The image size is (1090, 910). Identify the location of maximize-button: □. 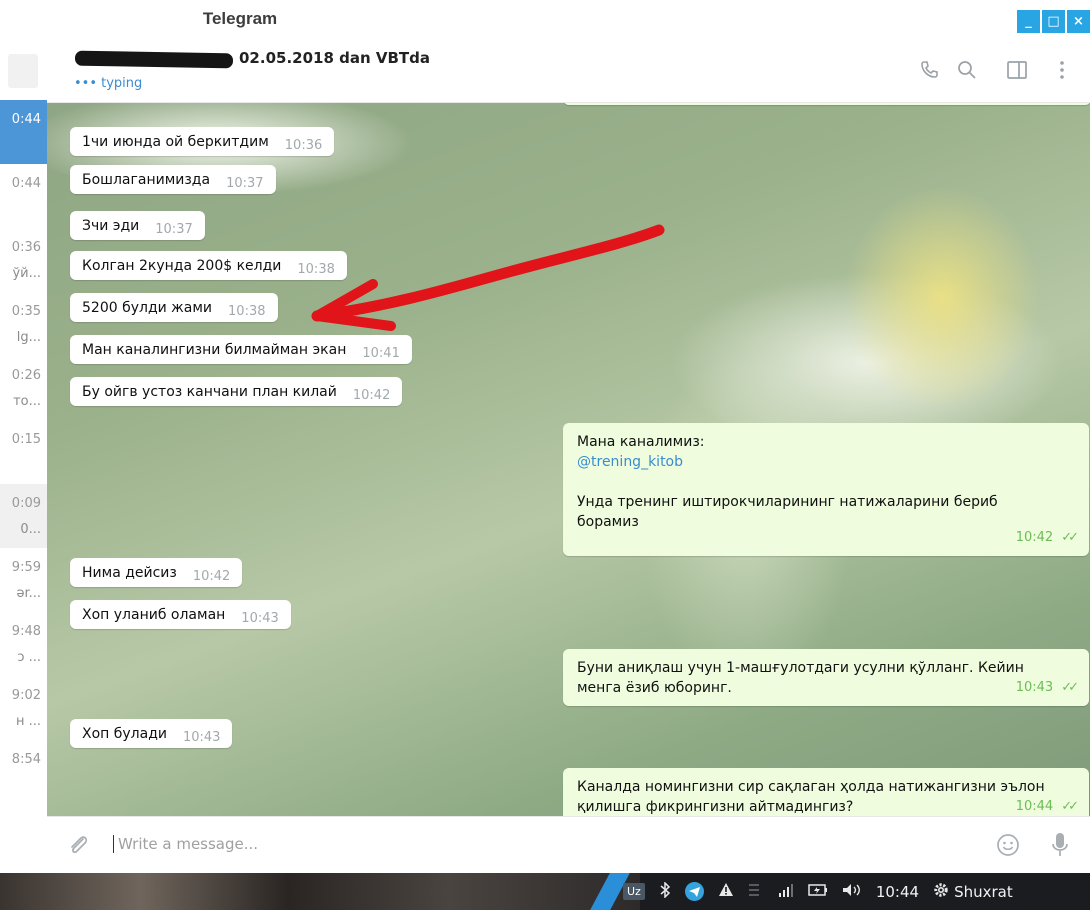
(1053, 21).